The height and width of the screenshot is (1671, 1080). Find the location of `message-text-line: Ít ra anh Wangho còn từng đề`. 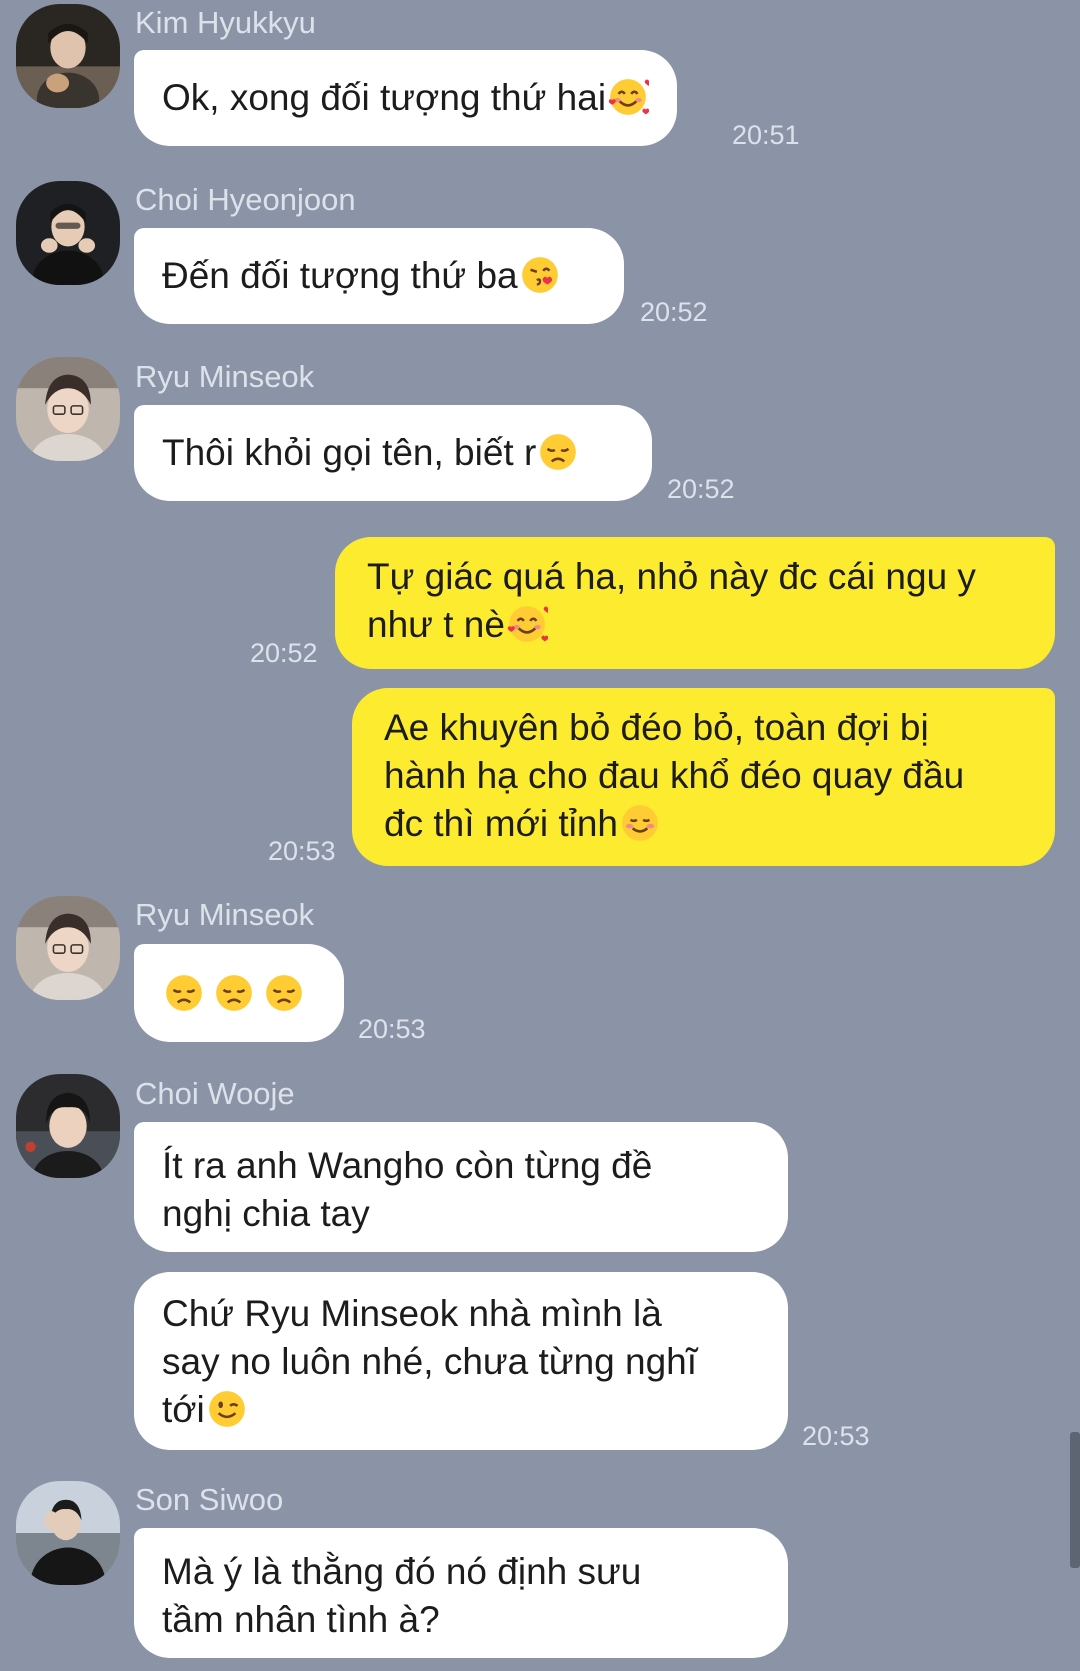

message-text-line: Ít ra anh Wangho còn từng đề is located at coordinates (407, 1165).